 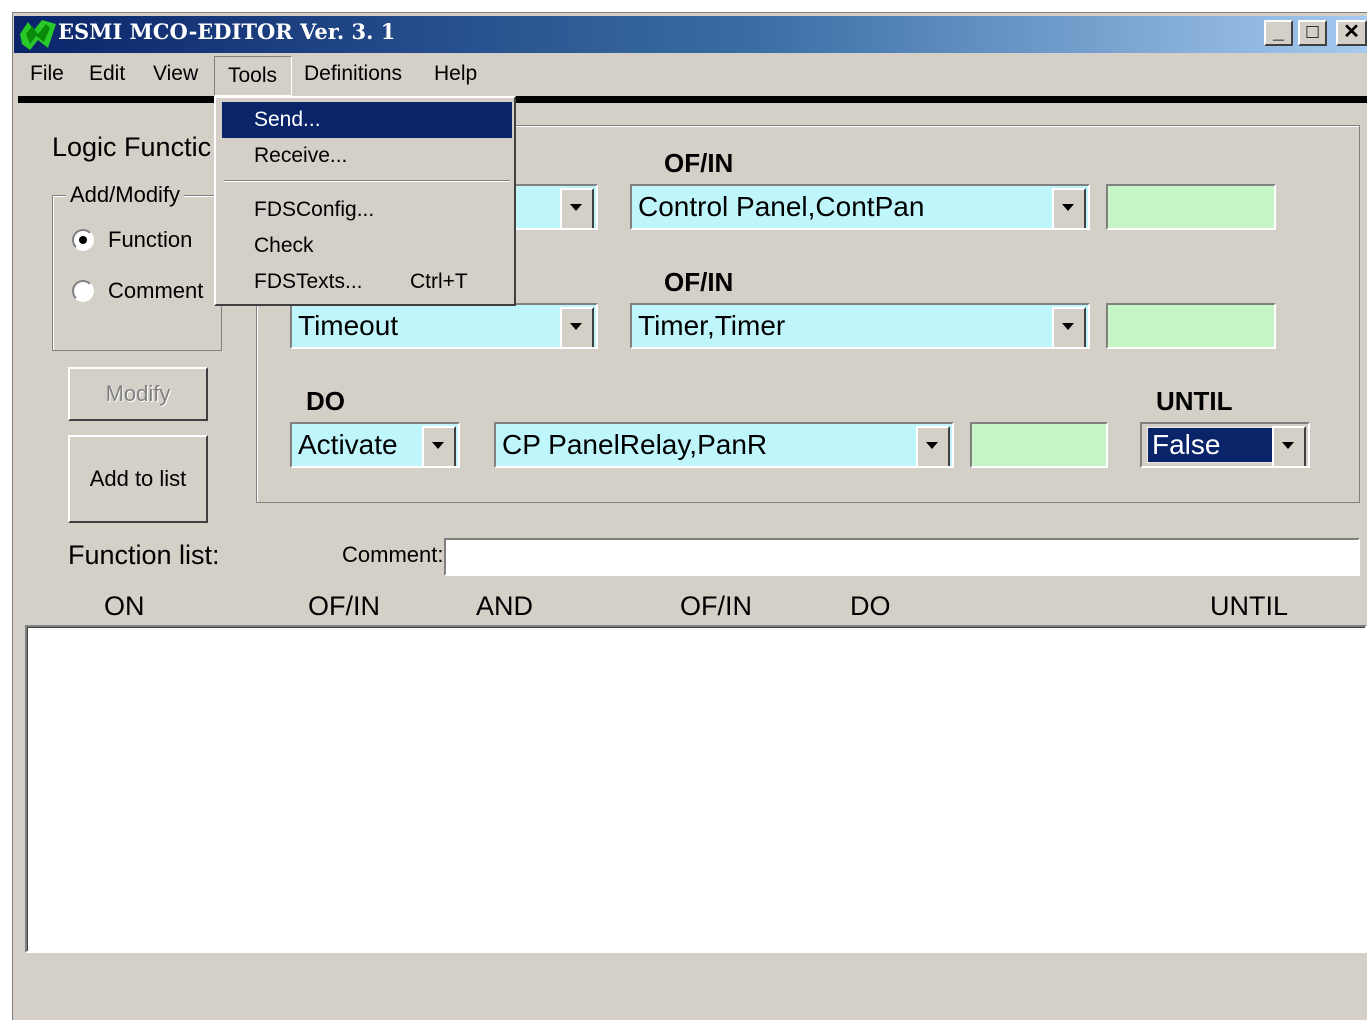 What do you see at coordinates (132, 147) in the screenshot?
I see `logic-function-heading: Logic Functic` at bounding box center [132, 147].